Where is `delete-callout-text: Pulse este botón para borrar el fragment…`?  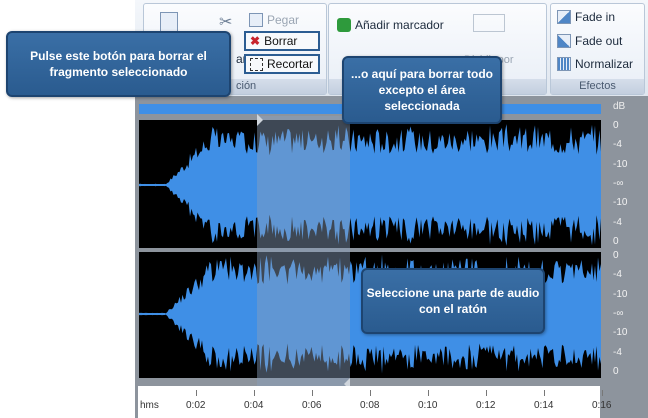 delete-callout-text: Pulse este botón para borrar el fragment… is located at coordinates (118, 64).